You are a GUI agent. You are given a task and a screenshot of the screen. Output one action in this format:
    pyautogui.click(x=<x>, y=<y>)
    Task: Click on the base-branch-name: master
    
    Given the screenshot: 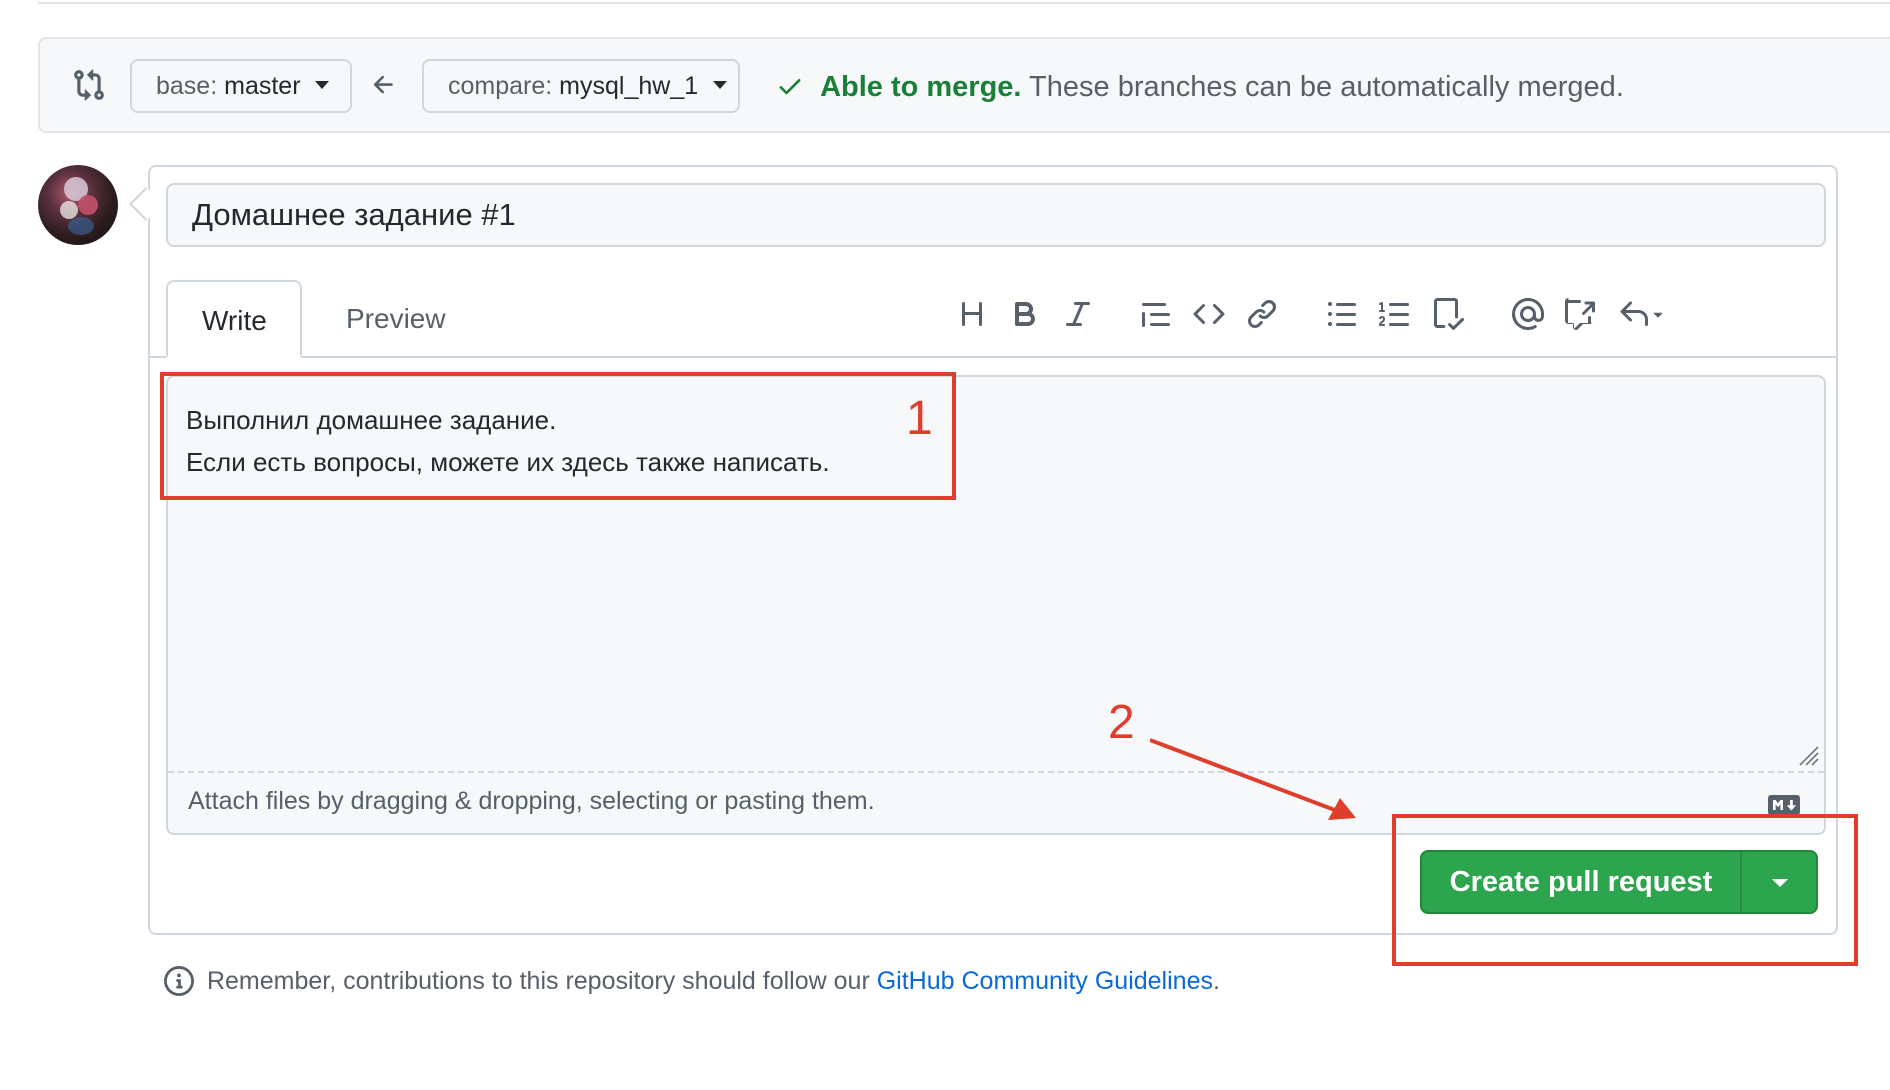 What is the action you would take?
    pyautogui.click(x=262, y=86)
    